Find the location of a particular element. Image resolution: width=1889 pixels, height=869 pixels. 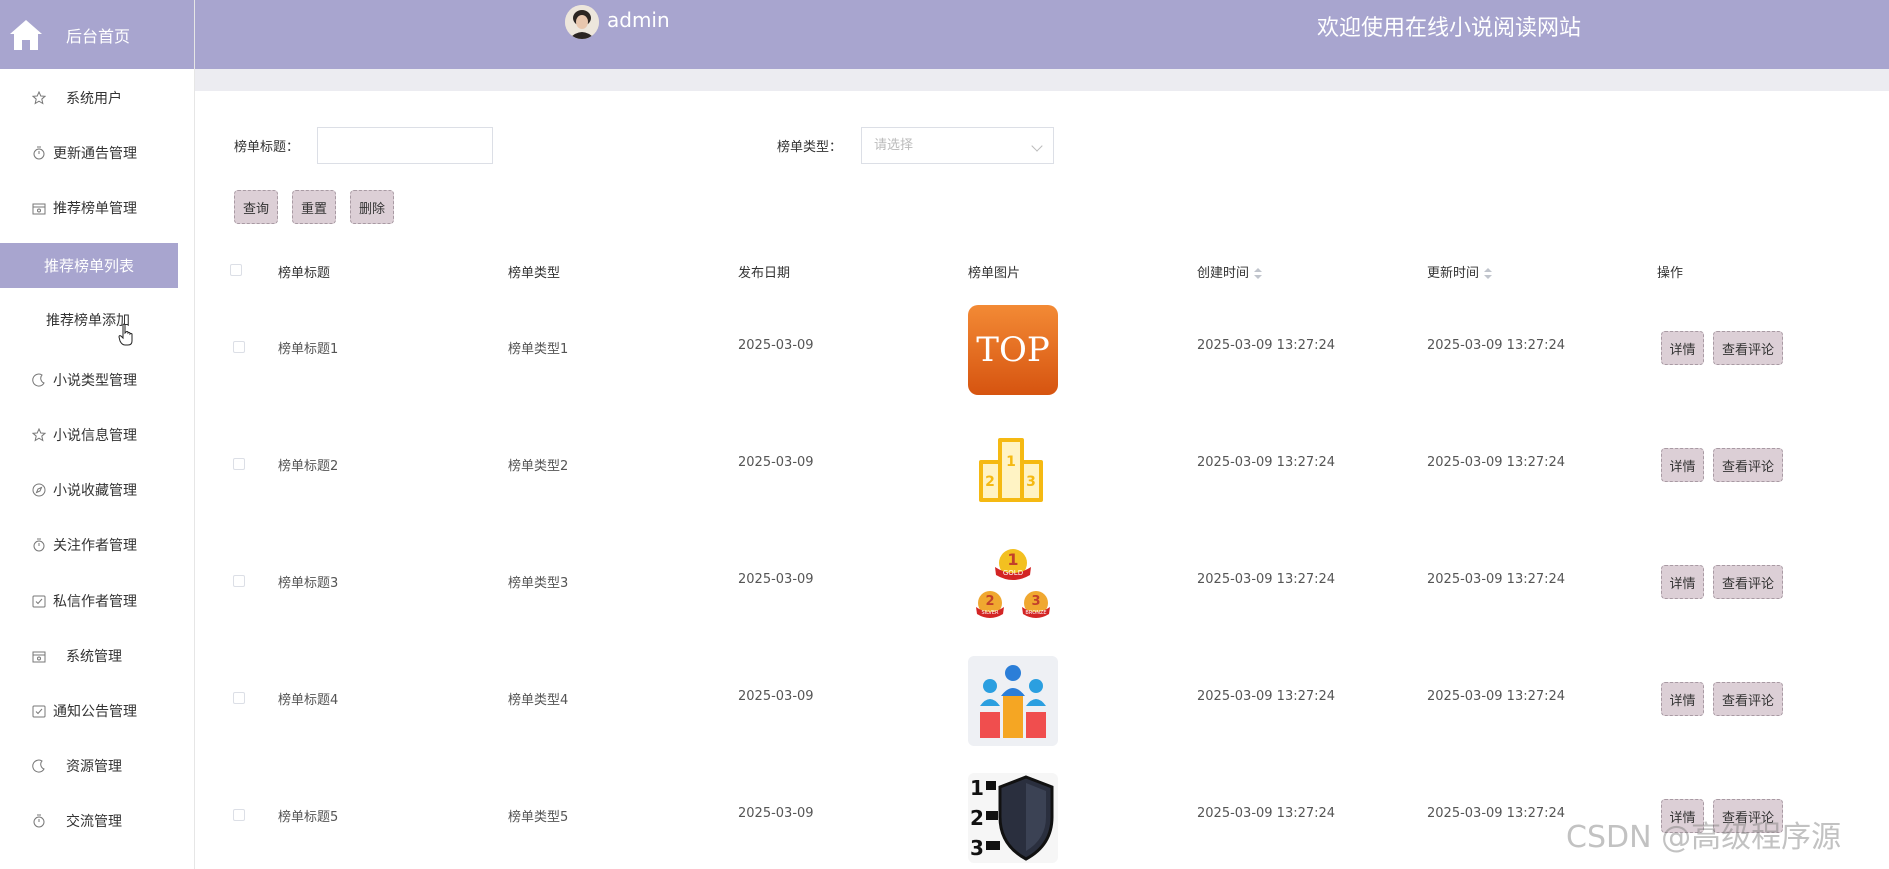

submenu-item-list: 推荐榜单列表 is located at coordinates (89, 265).